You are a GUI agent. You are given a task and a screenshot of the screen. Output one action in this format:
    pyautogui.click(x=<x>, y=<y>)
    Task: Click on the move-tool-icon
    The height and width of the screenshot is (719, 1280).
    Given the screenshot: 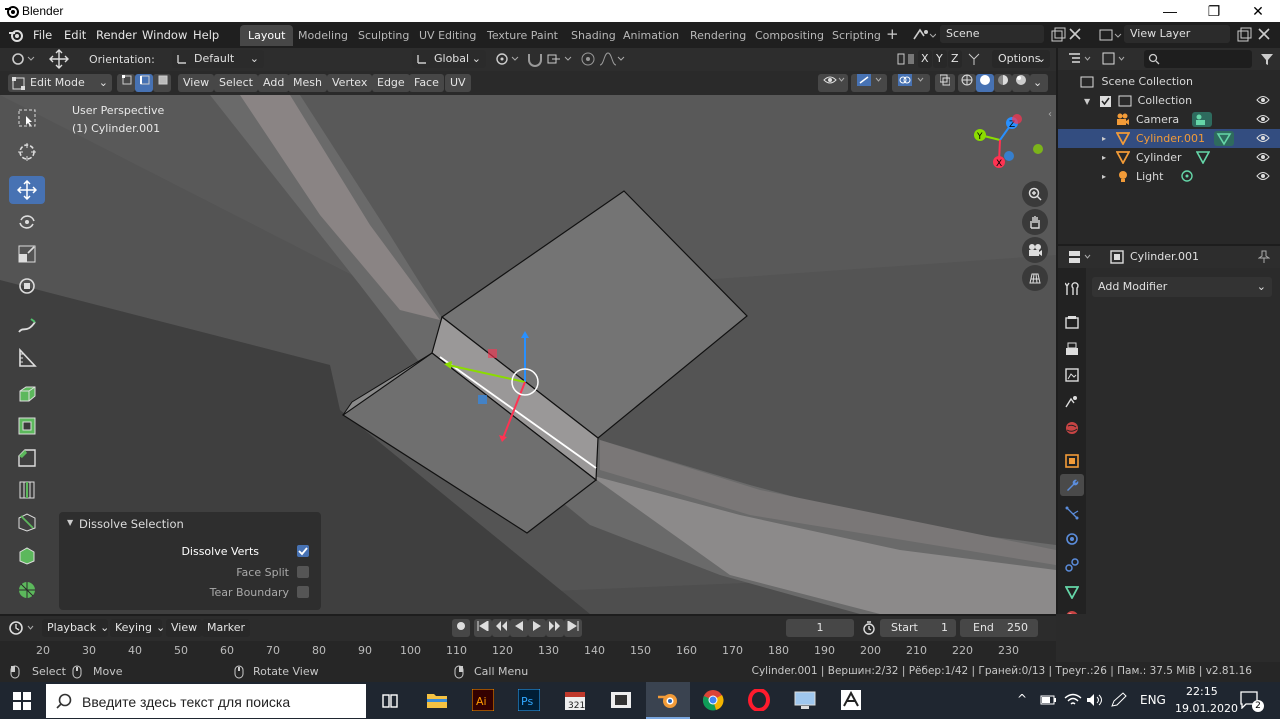 What is the action you would take?
    pyautogui.click(x=59, y=59)
    